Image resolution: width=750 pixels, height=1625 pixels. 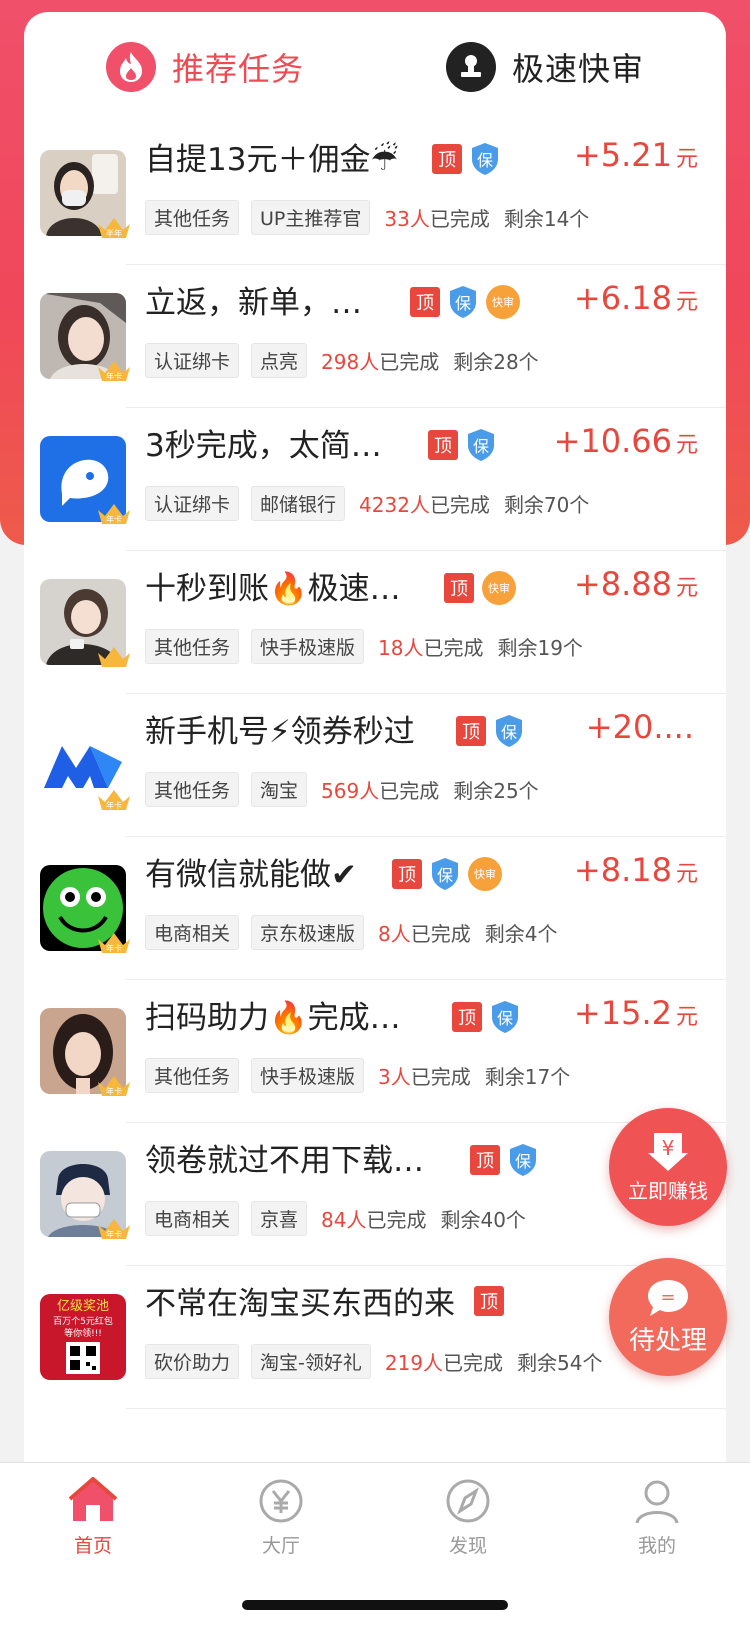 I want to click on tab-hall: 大厅, so click(x=281, y=1517).